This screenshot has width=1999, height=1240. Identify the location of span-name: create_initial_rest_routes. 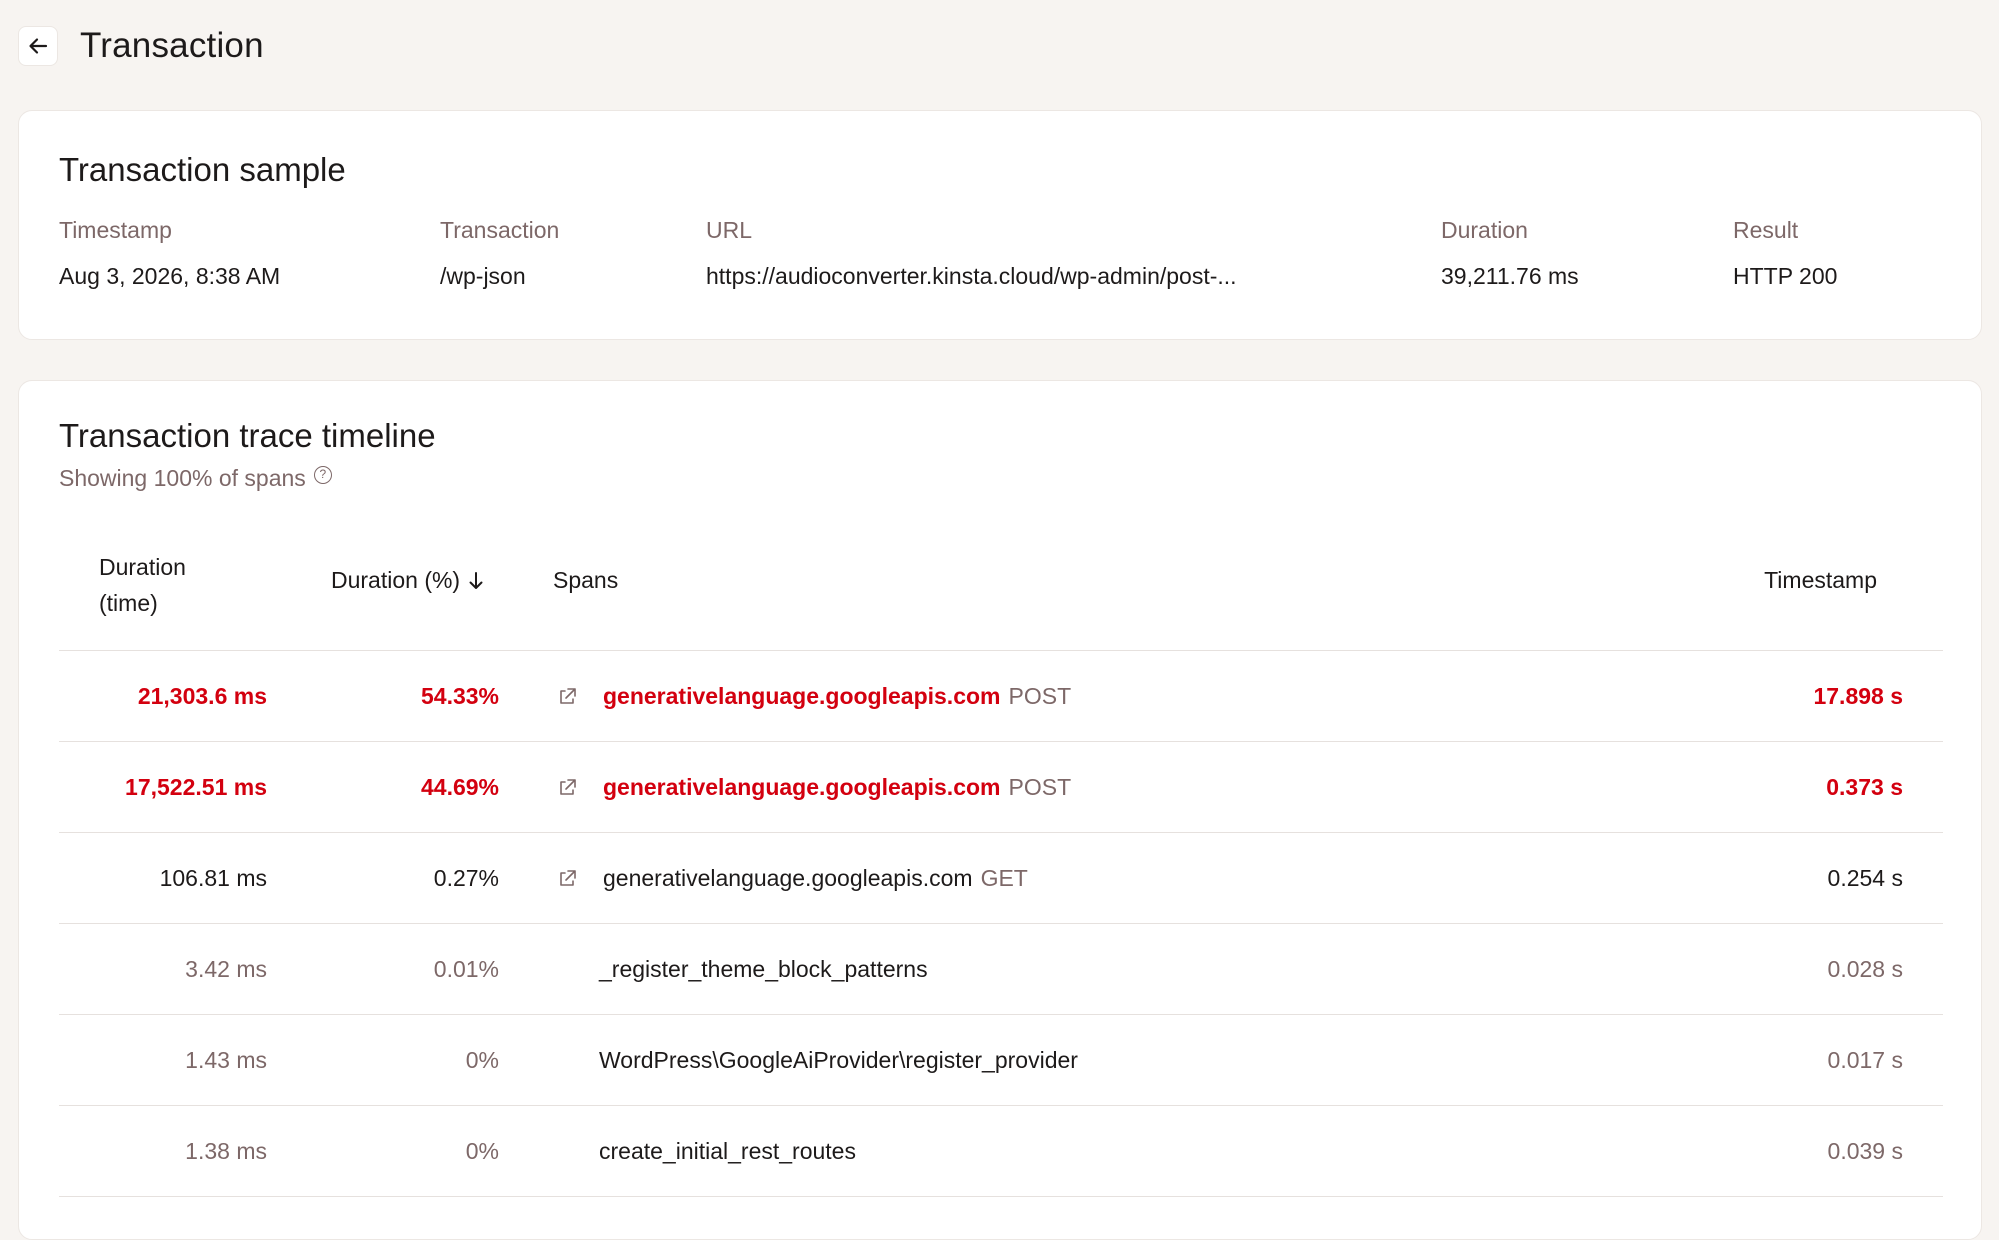
(727, 1151).